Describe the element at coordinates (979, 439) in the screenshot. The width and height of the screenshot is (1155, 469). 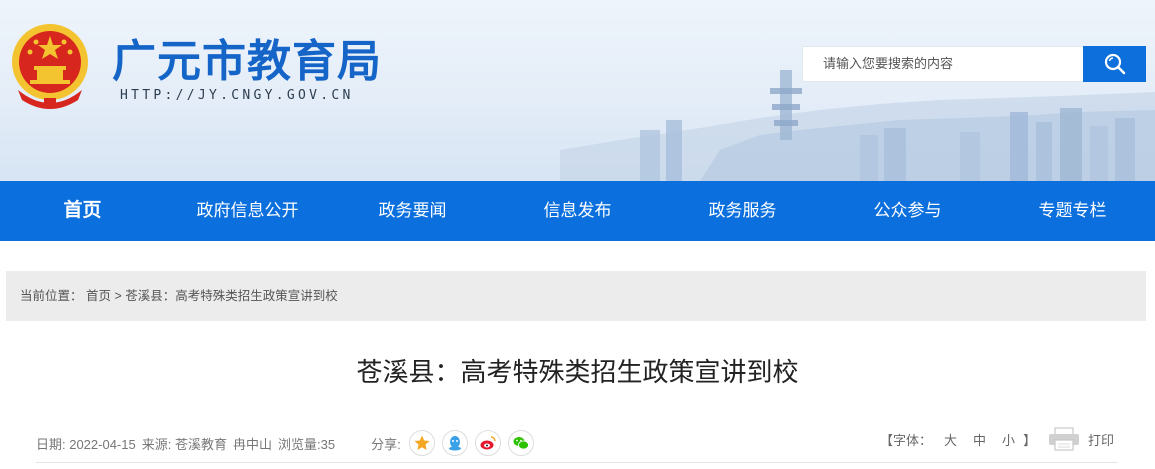
I see `font-size-medium: 中` at that location.